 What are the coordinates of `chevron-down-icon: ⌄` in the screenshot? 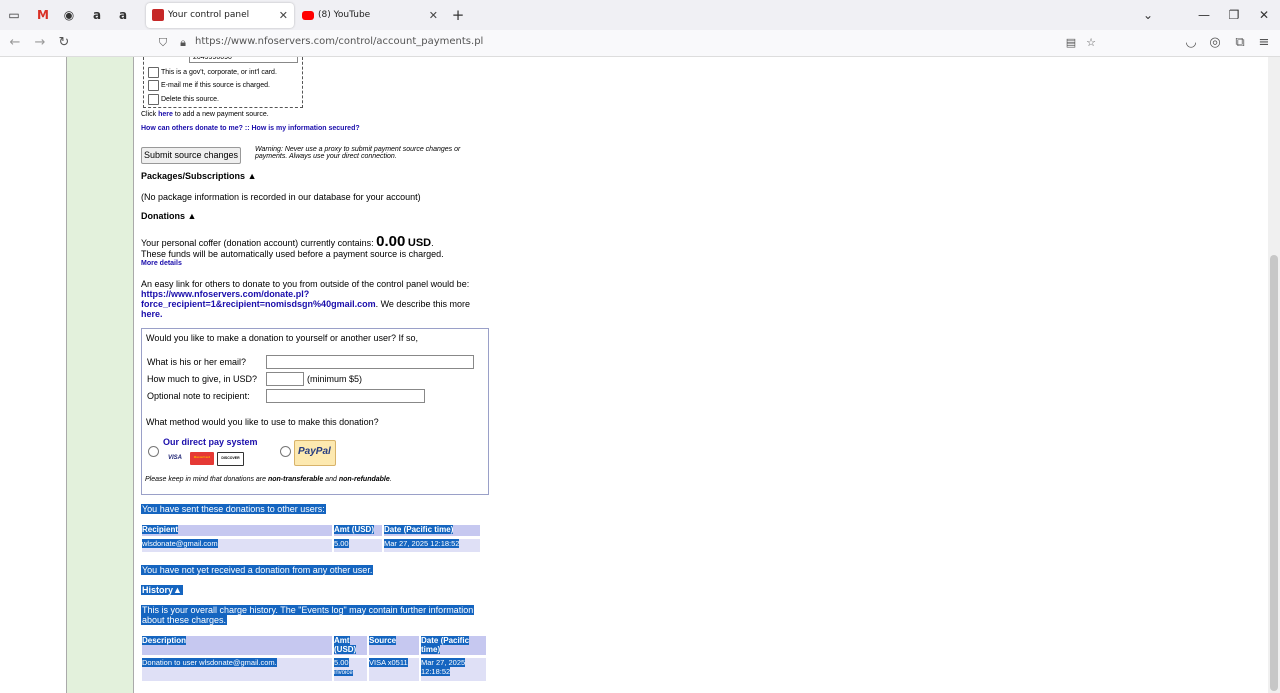 It's located at (1148, 15).